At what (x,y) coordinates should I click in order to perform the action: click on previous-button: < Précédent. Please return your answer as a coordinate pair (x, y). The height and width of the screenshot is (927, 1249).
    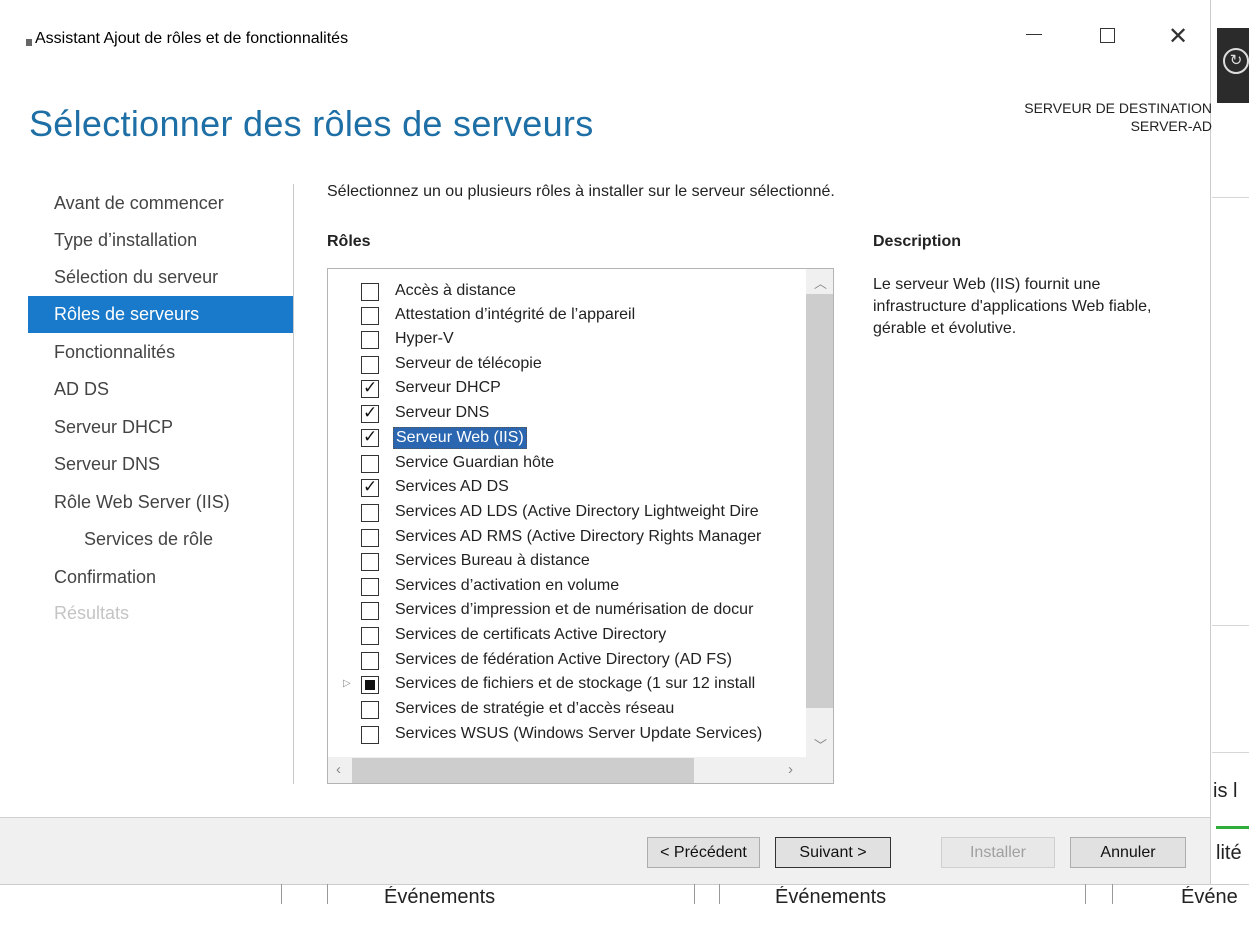
    Looking at the image, I should click on (703, 852).